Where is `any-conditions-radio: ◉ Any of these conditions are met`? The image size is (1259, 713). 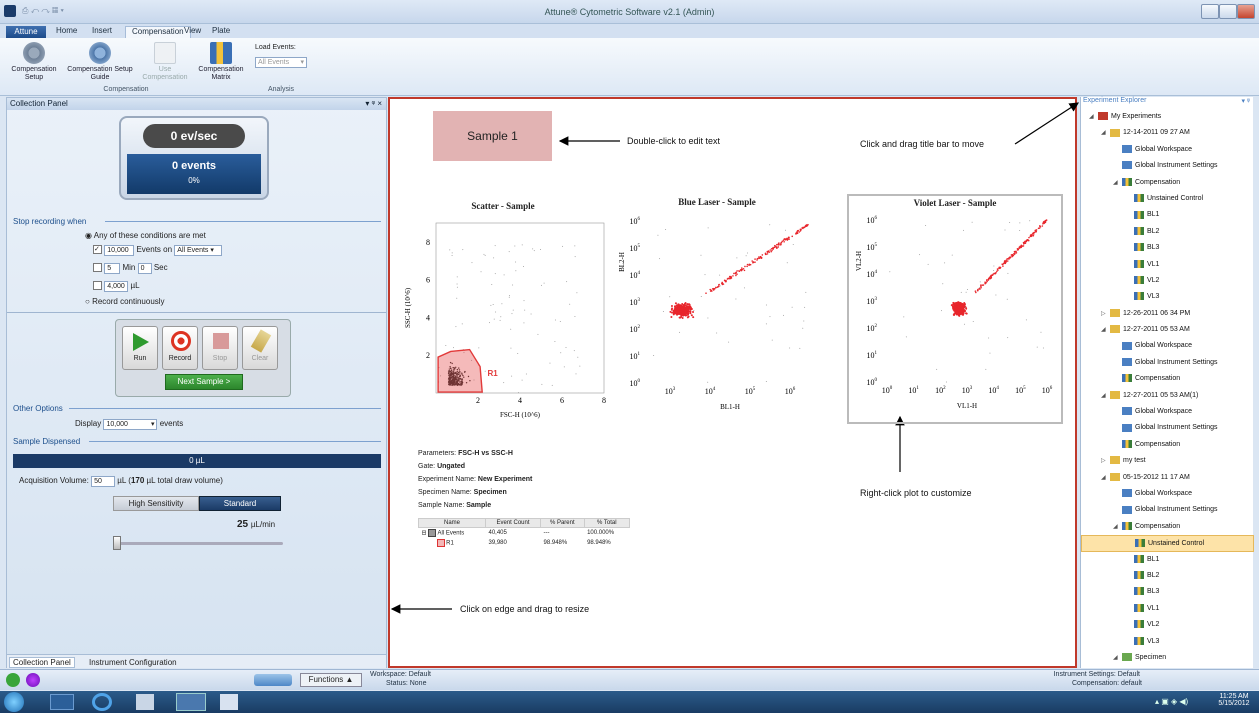 any-conditions-radio: ◉ Any of these conditions are met is located at coordinates (145, 235).